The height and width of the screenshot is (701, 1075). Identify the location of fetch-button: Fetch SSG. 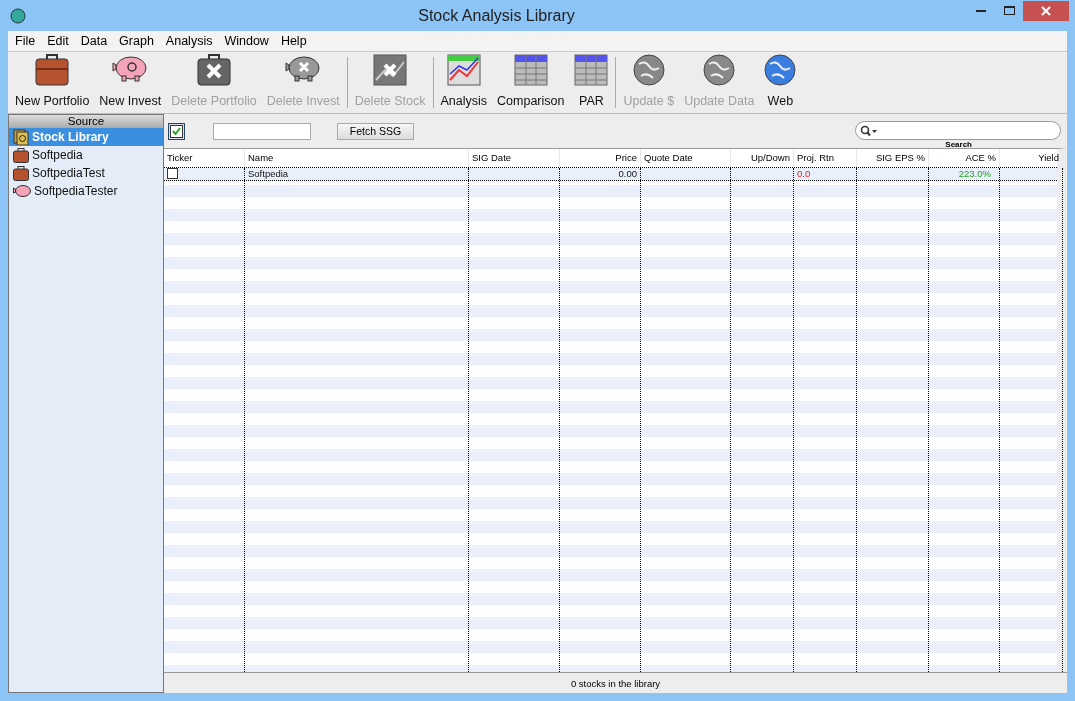
(375, 131).